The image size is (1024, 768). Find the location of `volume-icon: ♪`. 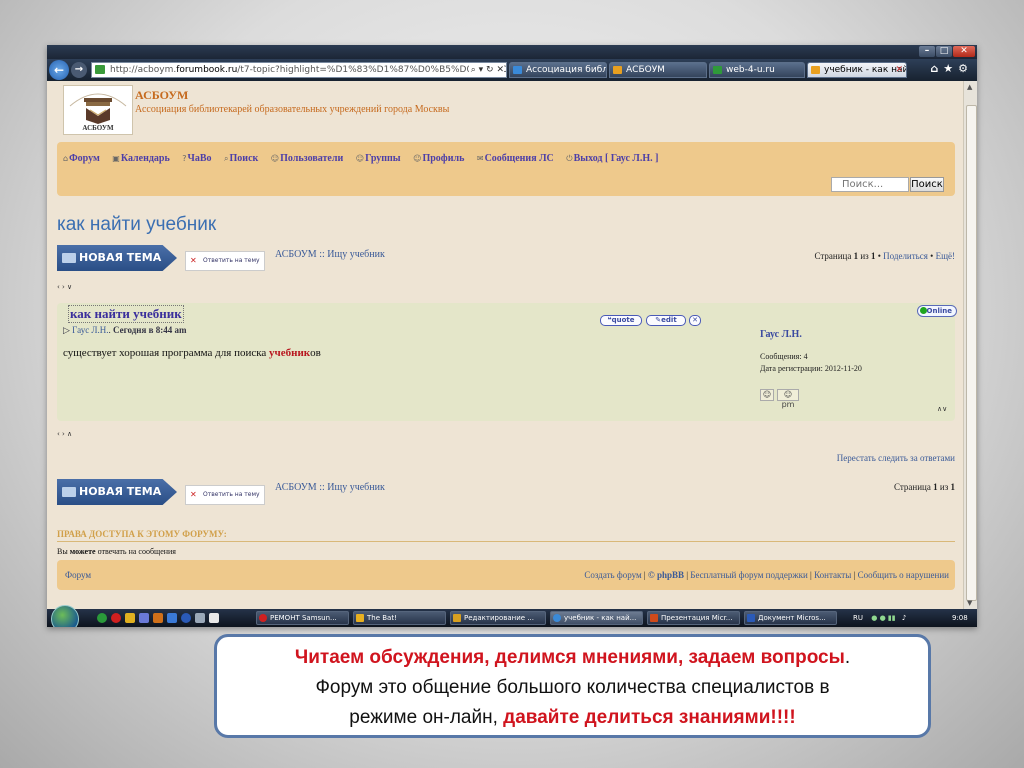

volume-icon: ♪ is located at coordinates (904, 618).